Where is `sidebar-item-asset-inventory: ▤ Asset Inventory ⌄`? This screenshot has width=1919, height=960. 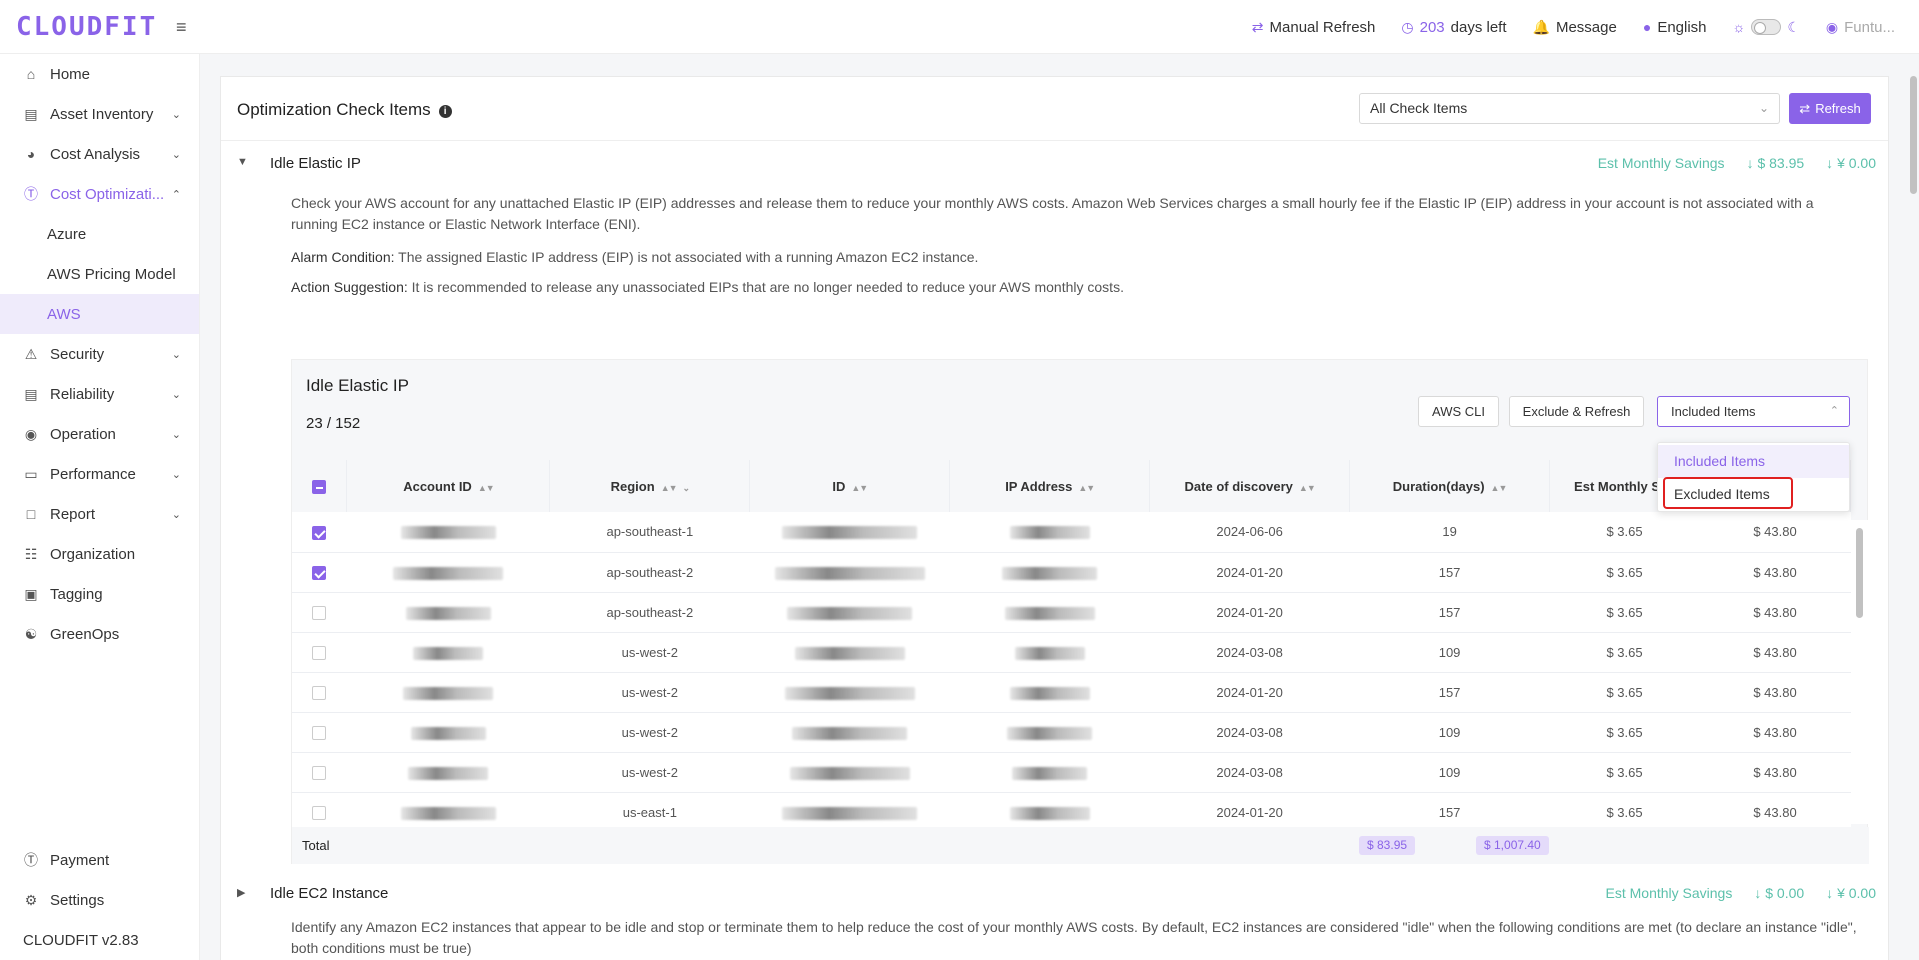 sidebar-item-asset-inventory: ▤ Asset Inventory ⌄ is located at coordinates (99, 114).